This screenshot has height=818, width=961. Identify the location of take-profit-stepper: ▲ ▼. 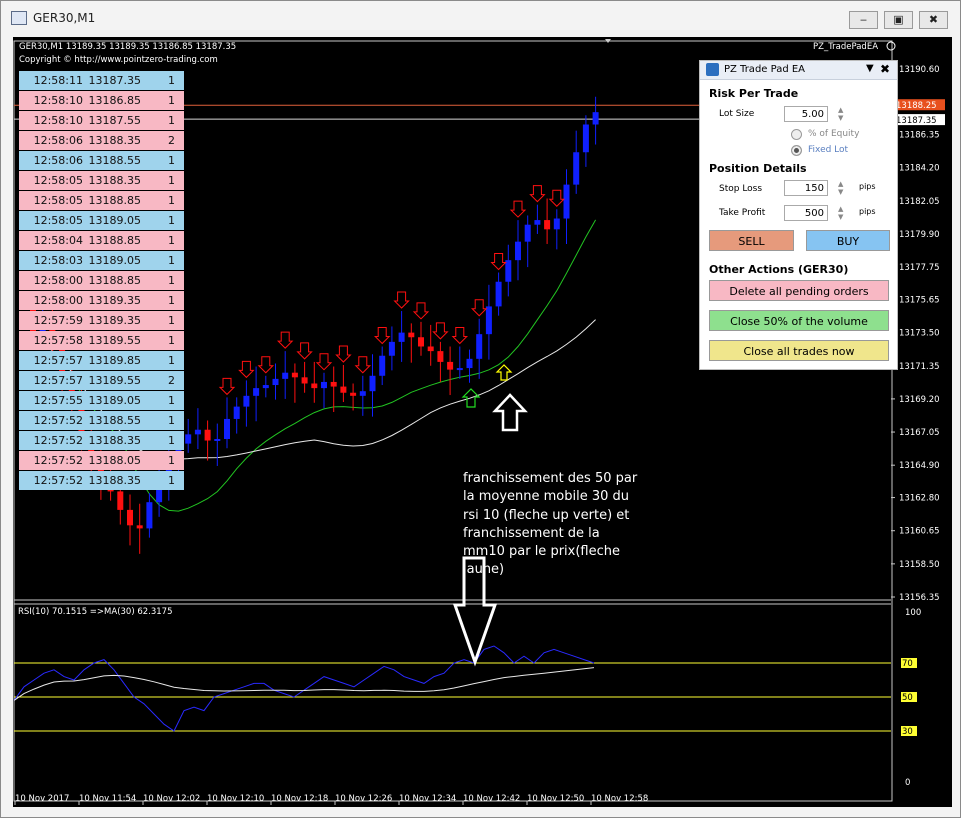
(840, 213).